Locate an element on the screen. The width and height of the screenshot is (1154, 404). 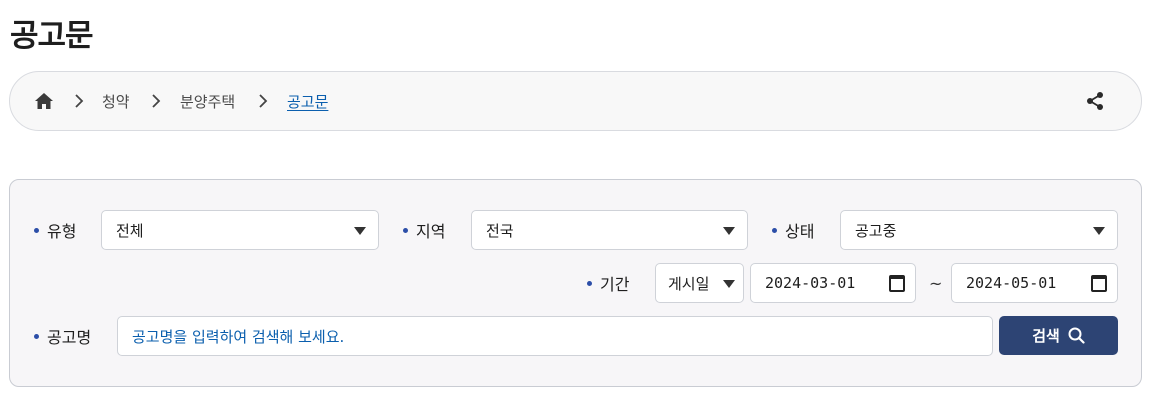
breadcrumb-current: 공고문 is located at coordinates (307, 101).